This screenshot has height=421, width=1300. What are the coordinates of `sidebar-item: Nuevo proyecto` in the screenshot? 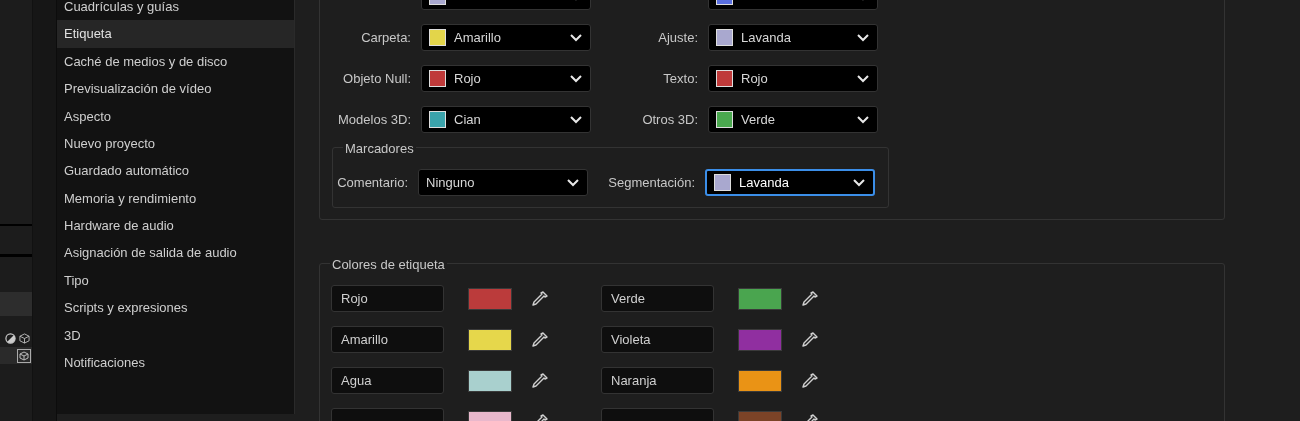 It's located at (175, 143).